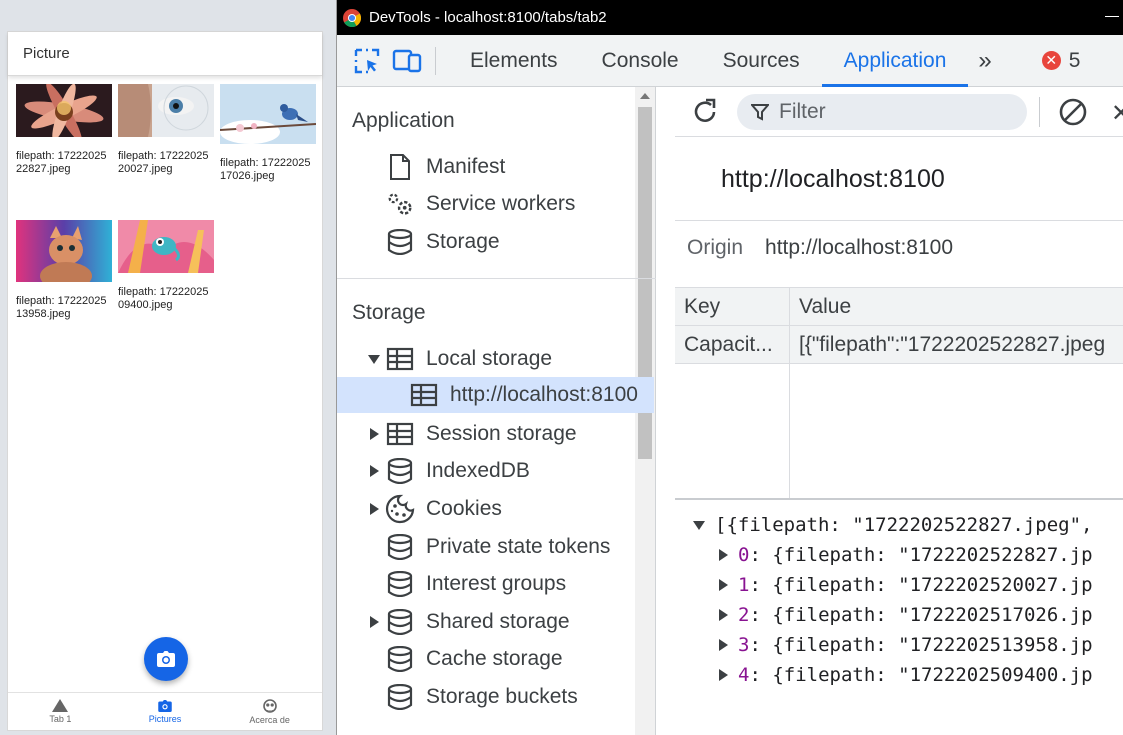  I want to click on scroll-up-arrow-icon, so click(645, 96).